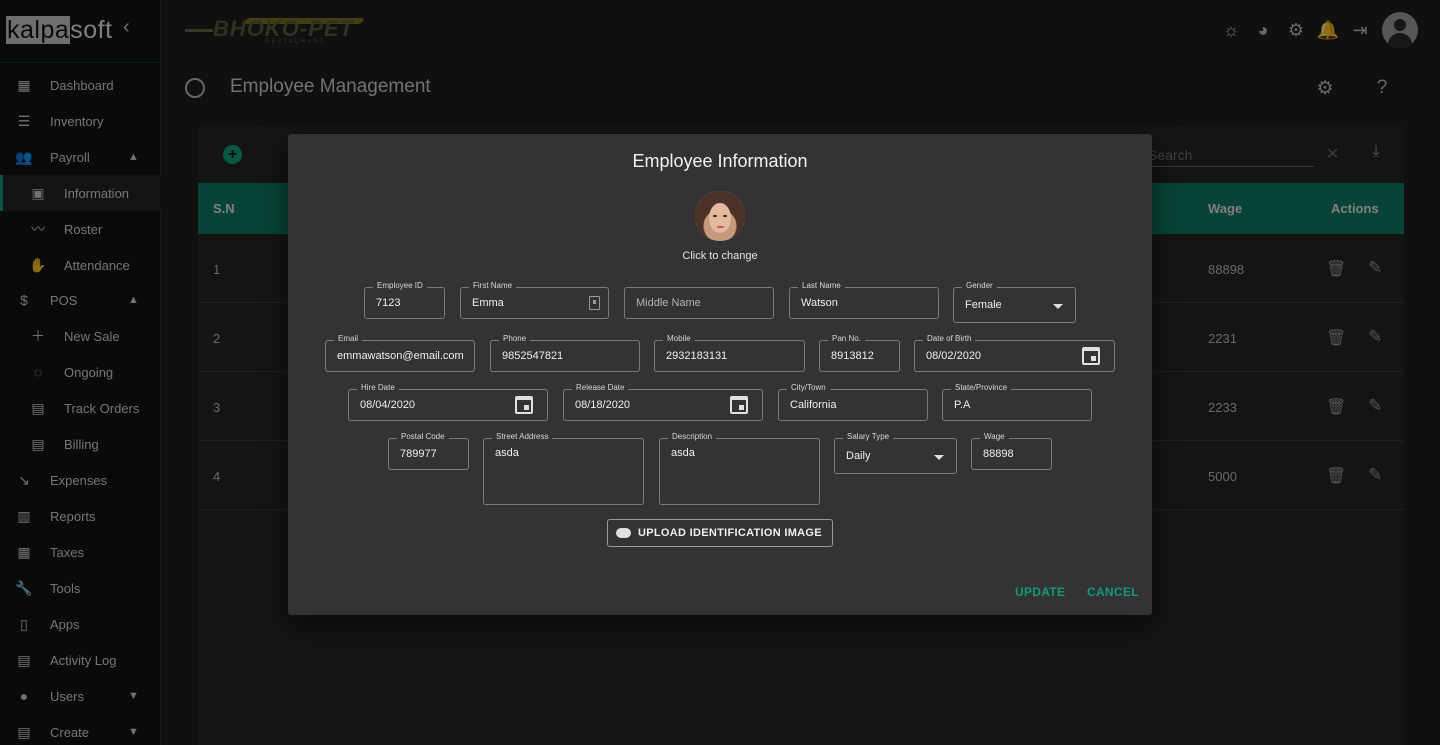 The height and width of the screenshot is (745, 1440). I want to click on phone-input, so click(568, 356).